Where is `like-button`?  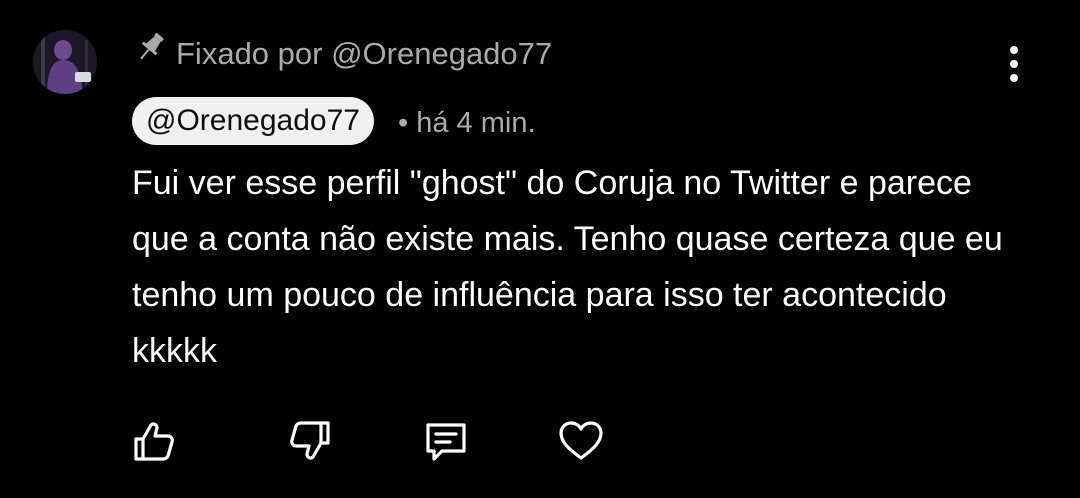 like-button is located at coordinates (154, 441).